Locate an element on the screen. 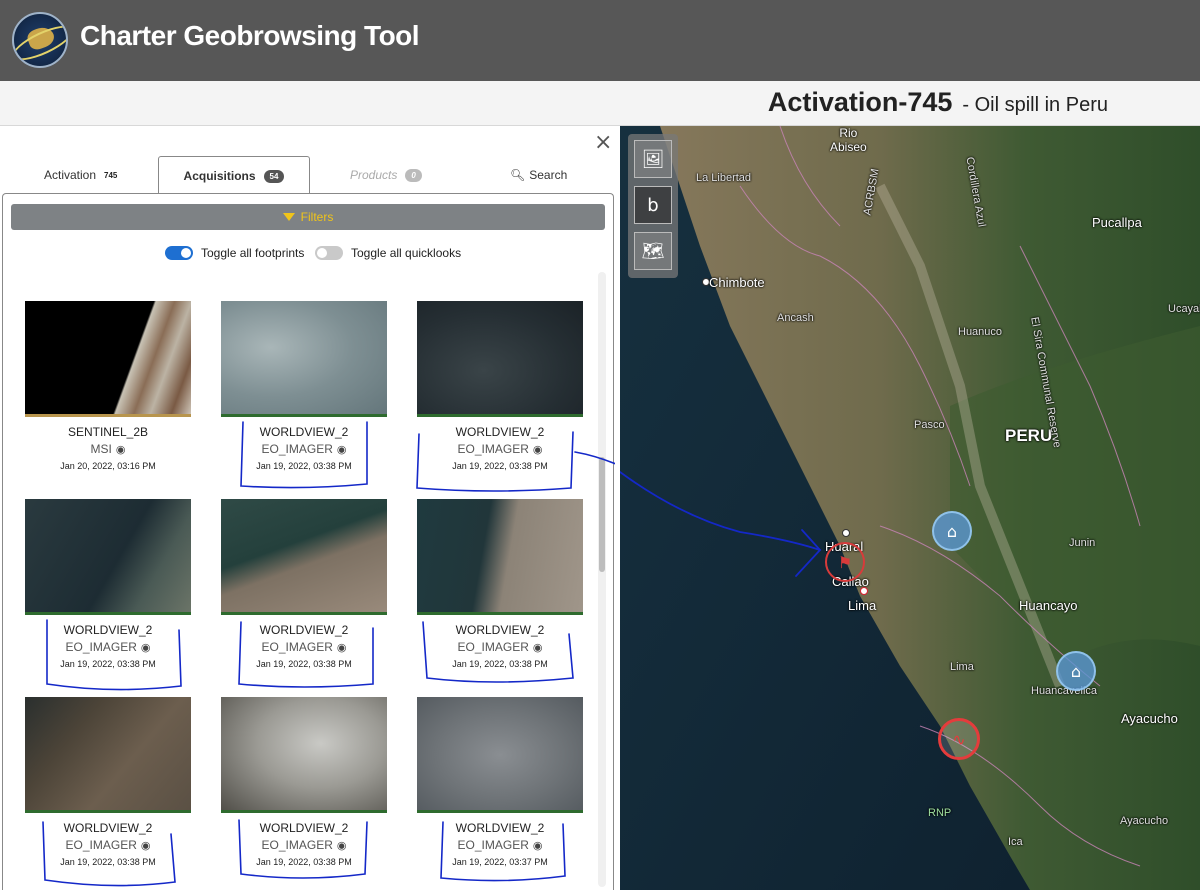 The width and height of the screenshot is (1200, 891). map-label-ayacucho: Ayacucho is located at coordinates (1149, 718).